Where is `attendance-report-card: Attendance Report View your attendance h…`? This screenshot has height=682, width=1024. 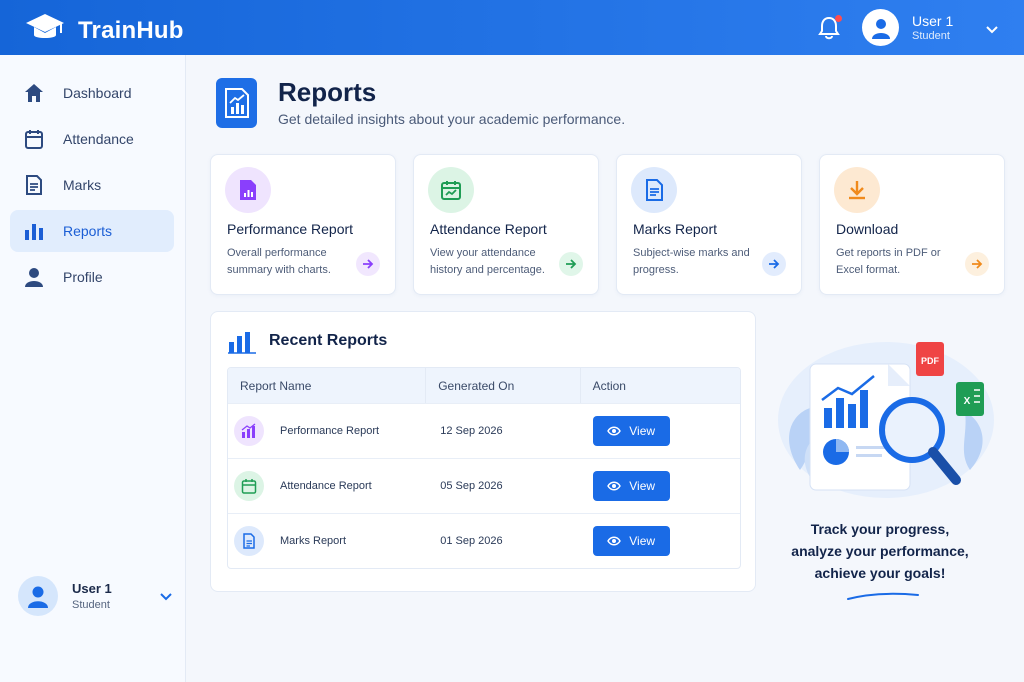 attendance-report-card: Attendance Report View your attendance h… is located at coordinates (506, 224).